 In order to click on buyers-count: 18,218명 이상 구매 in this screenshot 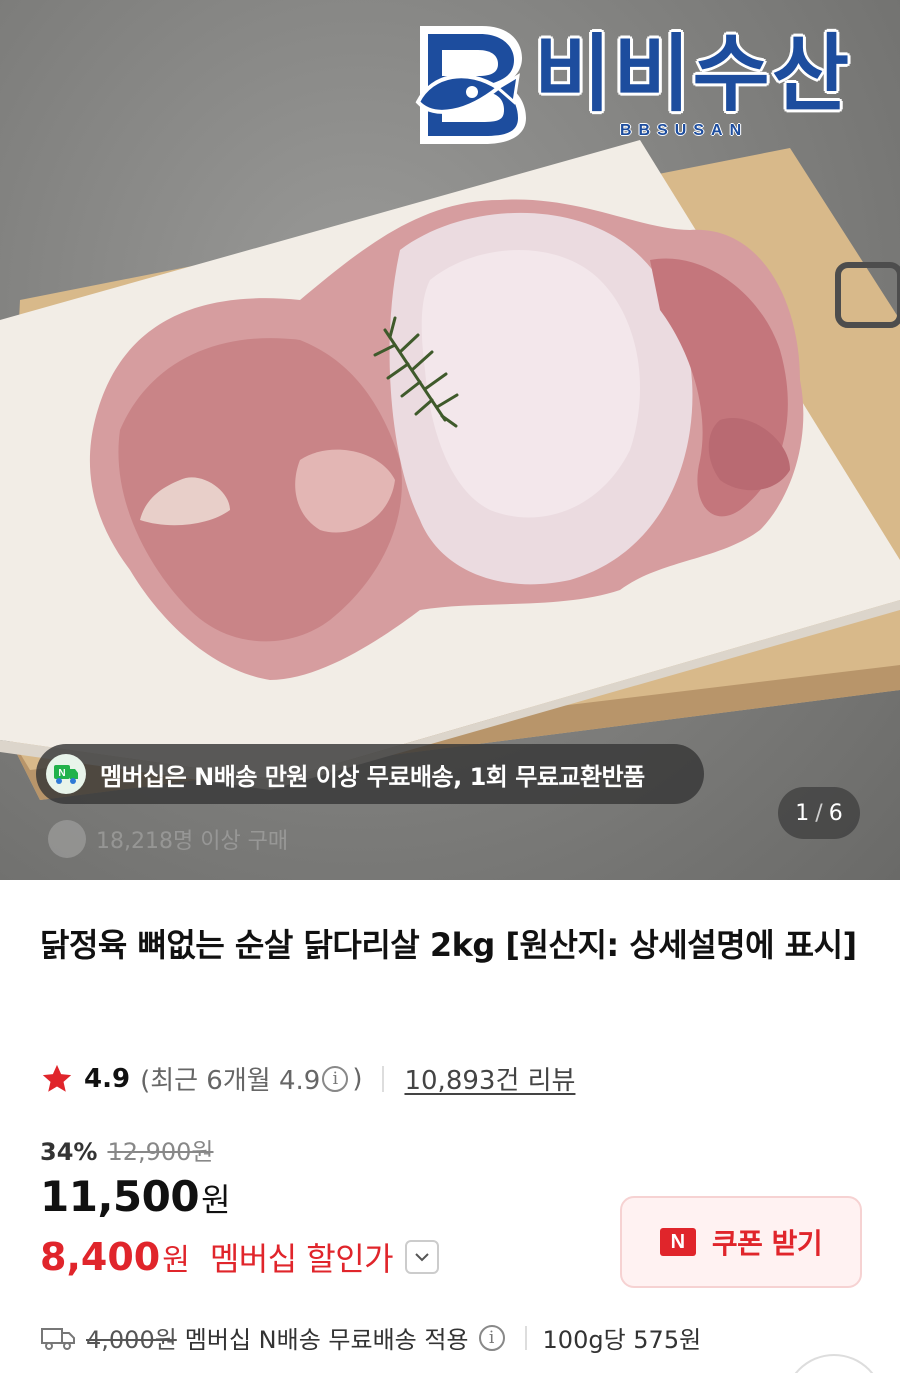, I will do `click(168, 839)`.